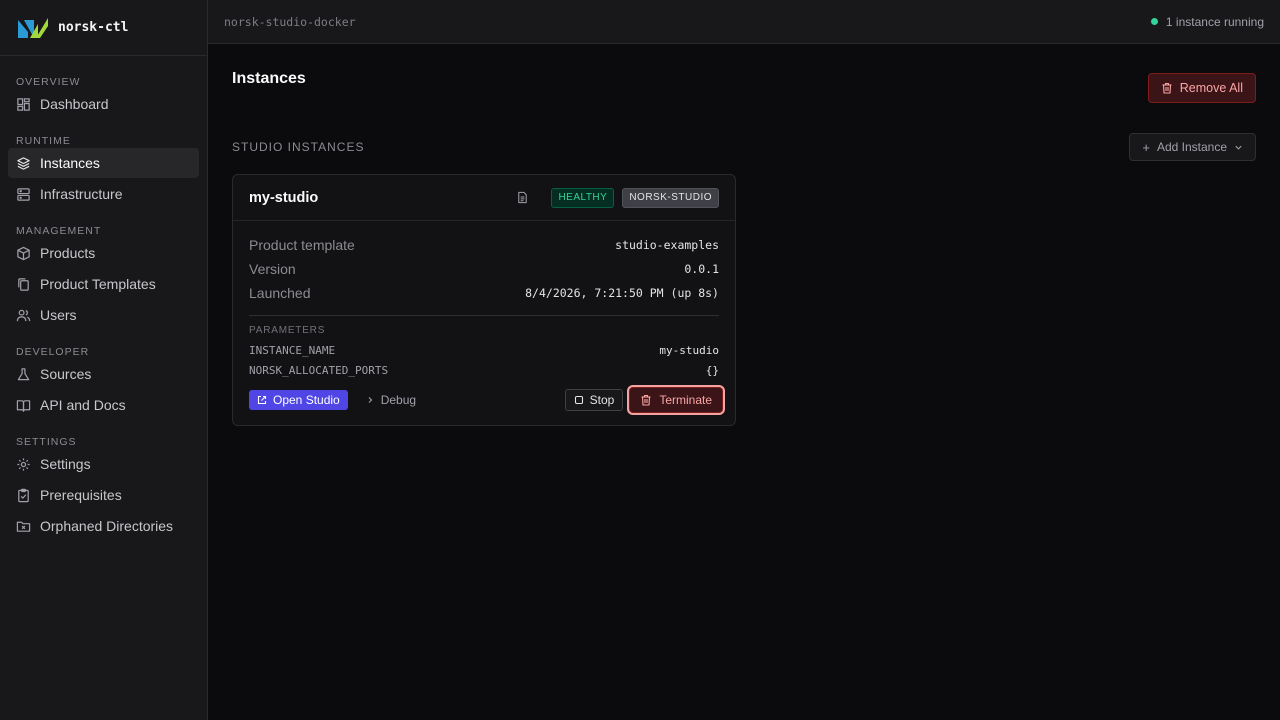 The width and height of the screenshot is (1280, 720). Describe the element at coordinates (670, 197) in the screenshot. I see `type-badge: NORSK-STUDIO` at that location.